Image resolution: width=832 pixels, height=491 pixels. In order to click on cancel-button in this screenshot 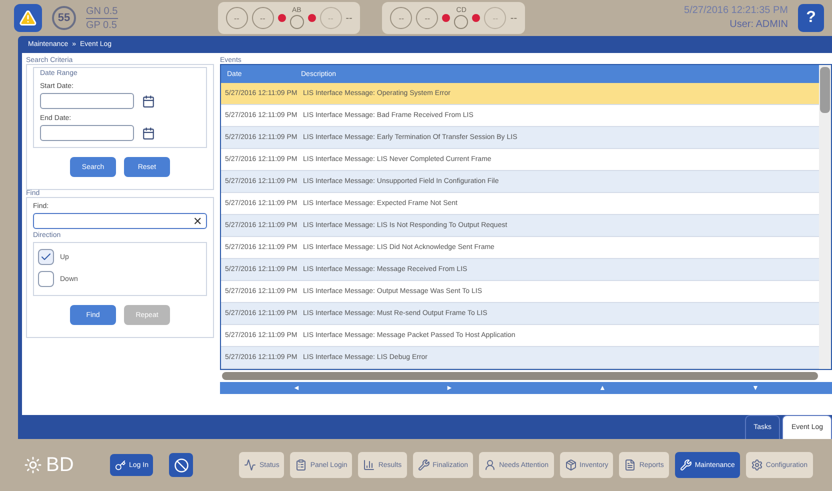, I will do `click(181, 465)`.